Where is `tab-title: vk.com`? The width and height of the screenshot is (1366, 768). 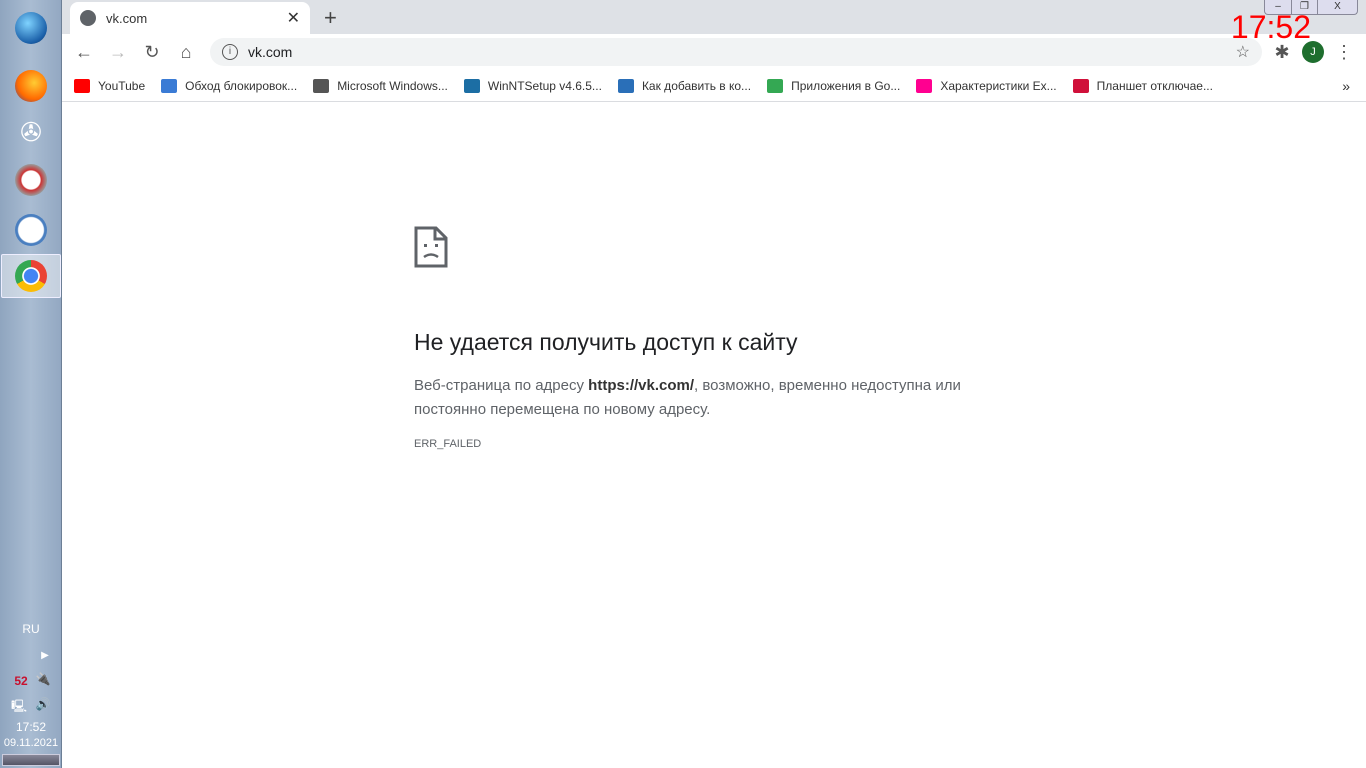 tab-title: vk.com is located at coordinates (127, 18).